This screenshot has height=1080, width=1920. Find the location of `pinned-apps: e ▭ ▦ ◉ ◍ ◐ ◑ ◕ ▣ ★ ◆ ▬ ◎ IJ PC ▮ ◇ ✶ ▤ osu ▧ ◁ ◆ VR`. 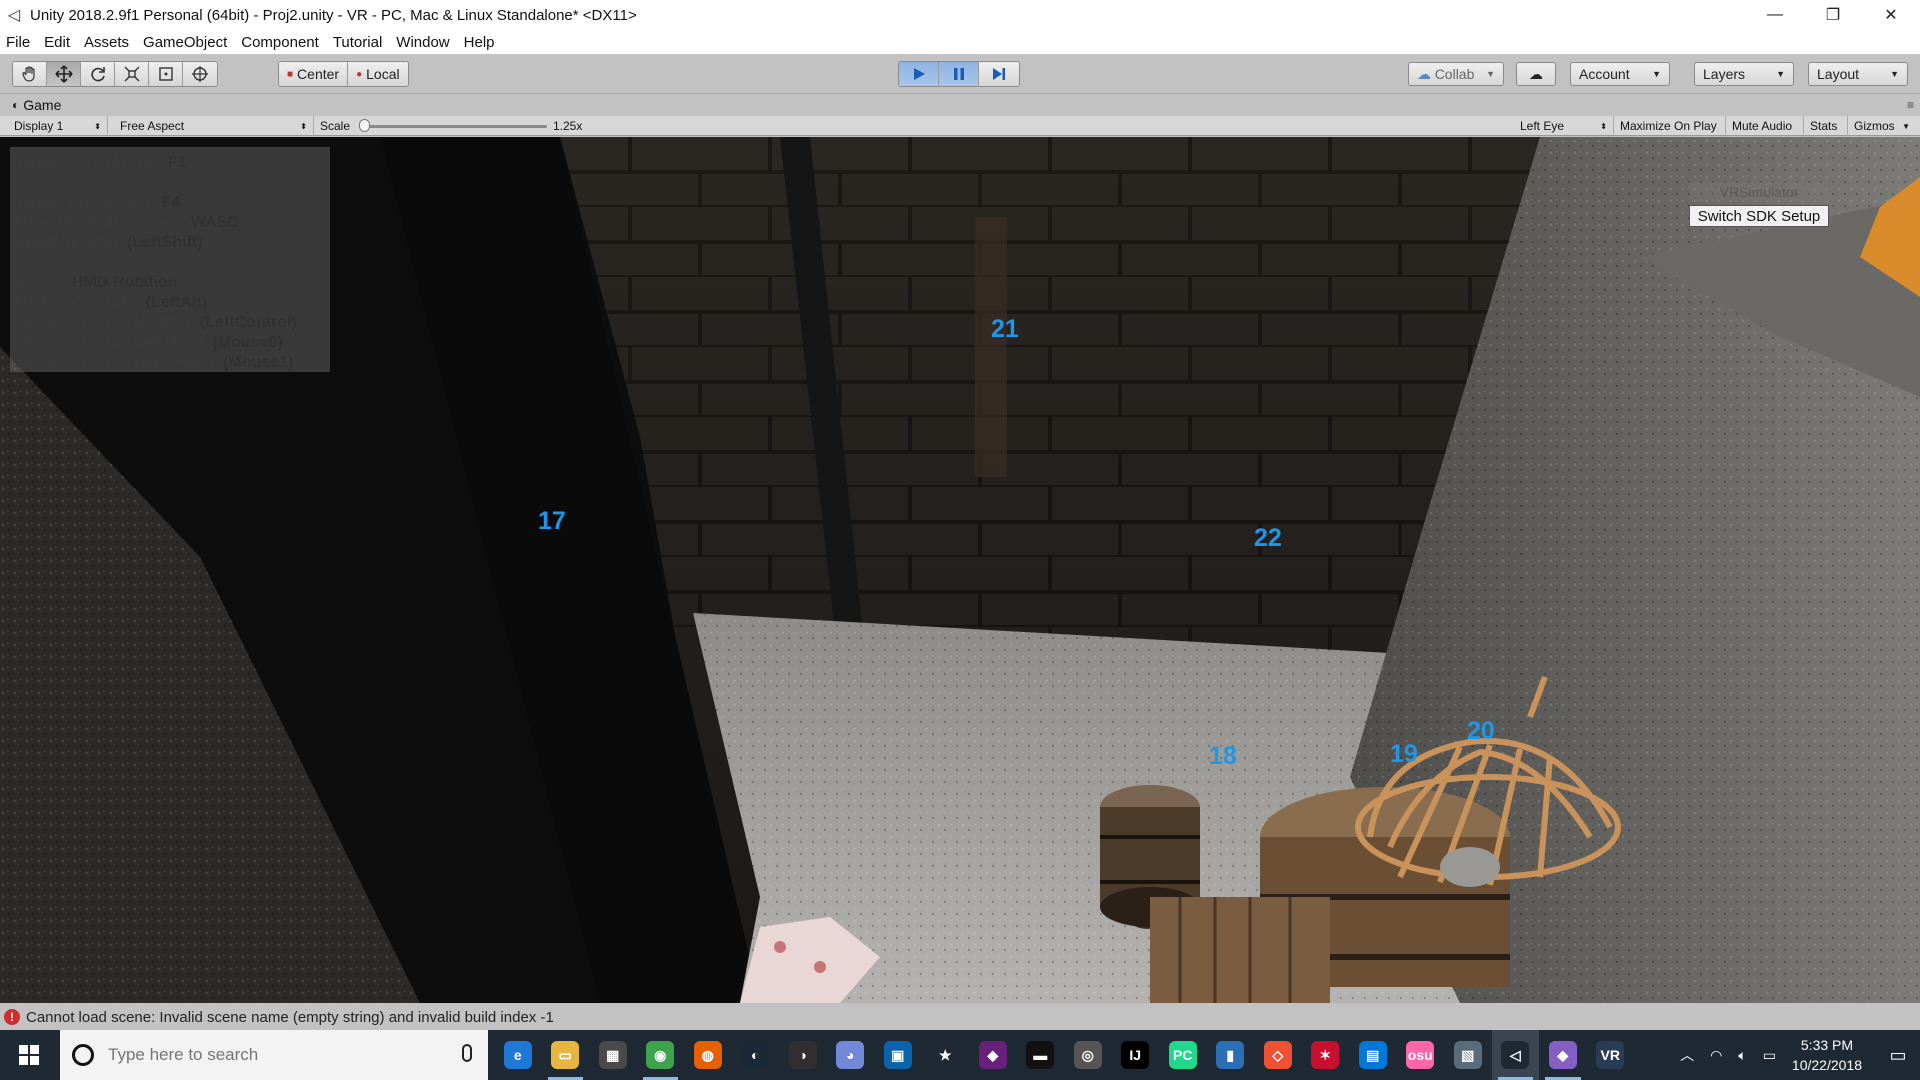

pinned-apps: e ▭ ▦ ◉ ◍ ◐ ◑ ◕ ▣ ★ ◆ ▬ ◎ IJ PC ▮ ◇ ✶ ▤ osu ▧ ◁ ◆ VR is located at coordinates (1064, 1055).